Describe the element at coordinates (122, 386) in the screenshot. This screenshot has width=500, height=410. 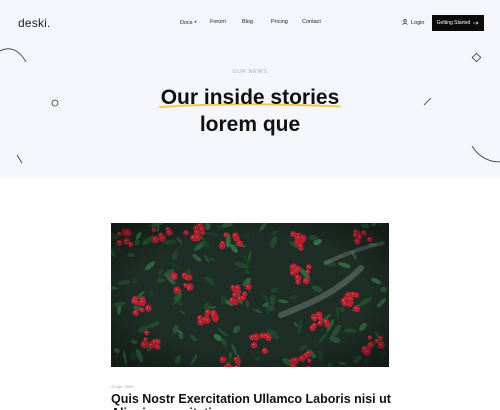
I see `post-date: 23 Apr, 2020` at that location.